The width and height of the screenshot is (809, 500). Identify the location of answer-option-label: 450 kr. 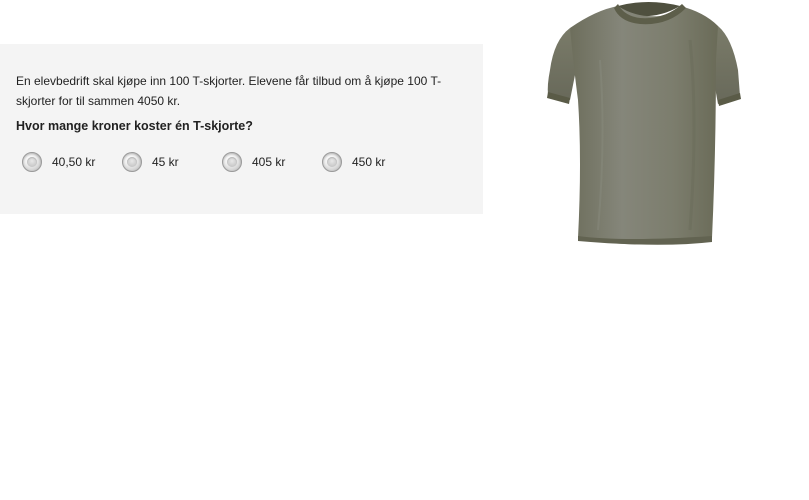
(369, 162).